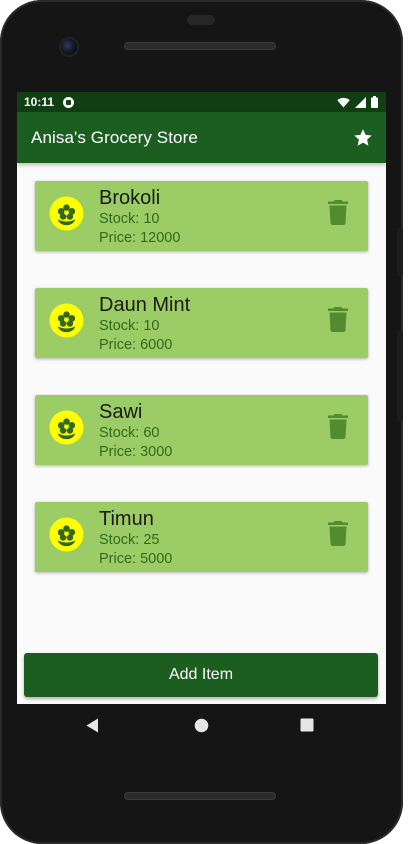  What do you see at coordinates (400, 252) in the screenshot?
I see `volume-button` at bounding box center [400, 252].